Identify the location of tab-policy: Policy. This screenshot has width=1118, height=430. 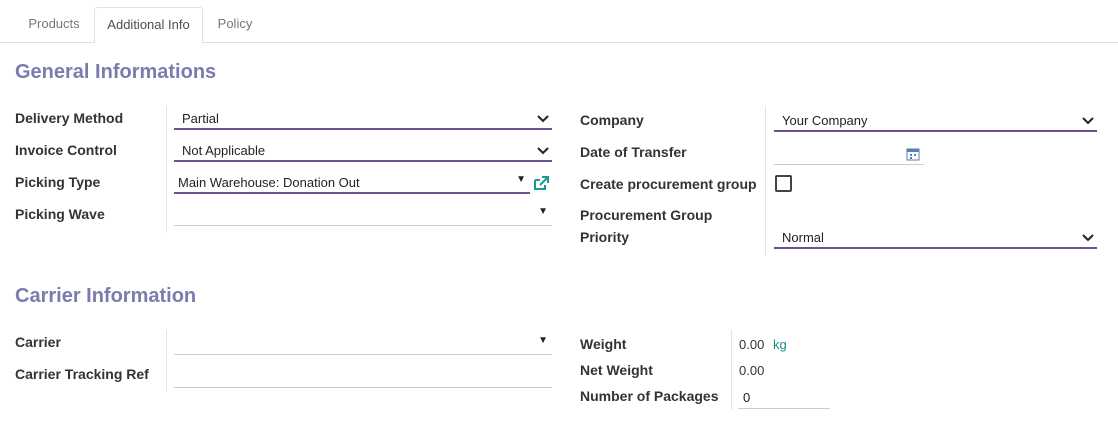
(235, 25).